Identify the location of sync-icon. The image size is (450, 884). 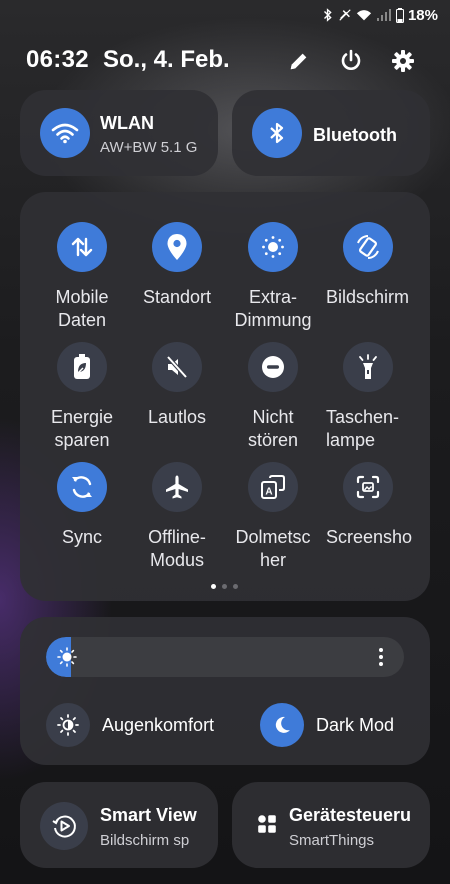
(82, 487).